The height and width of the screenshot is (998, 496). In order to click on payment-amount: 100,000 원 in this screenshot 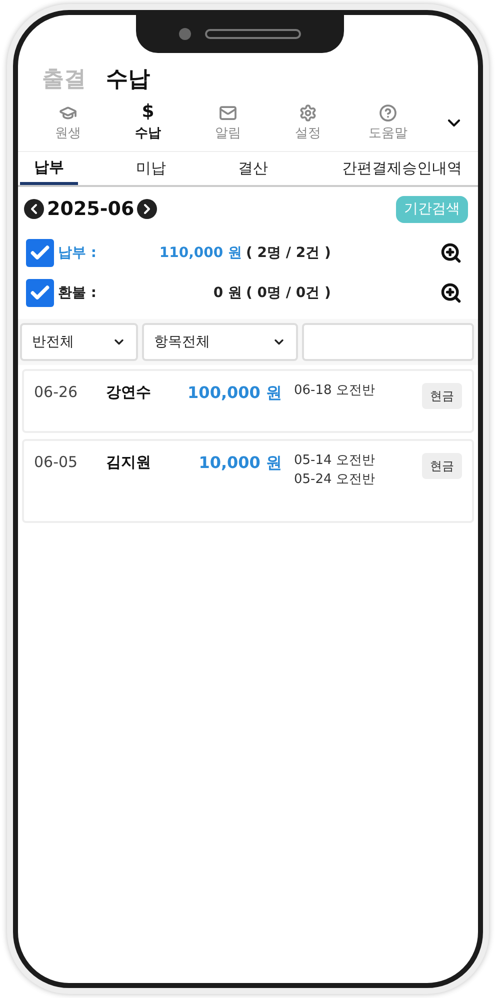, I will do `click(234, 393)`.